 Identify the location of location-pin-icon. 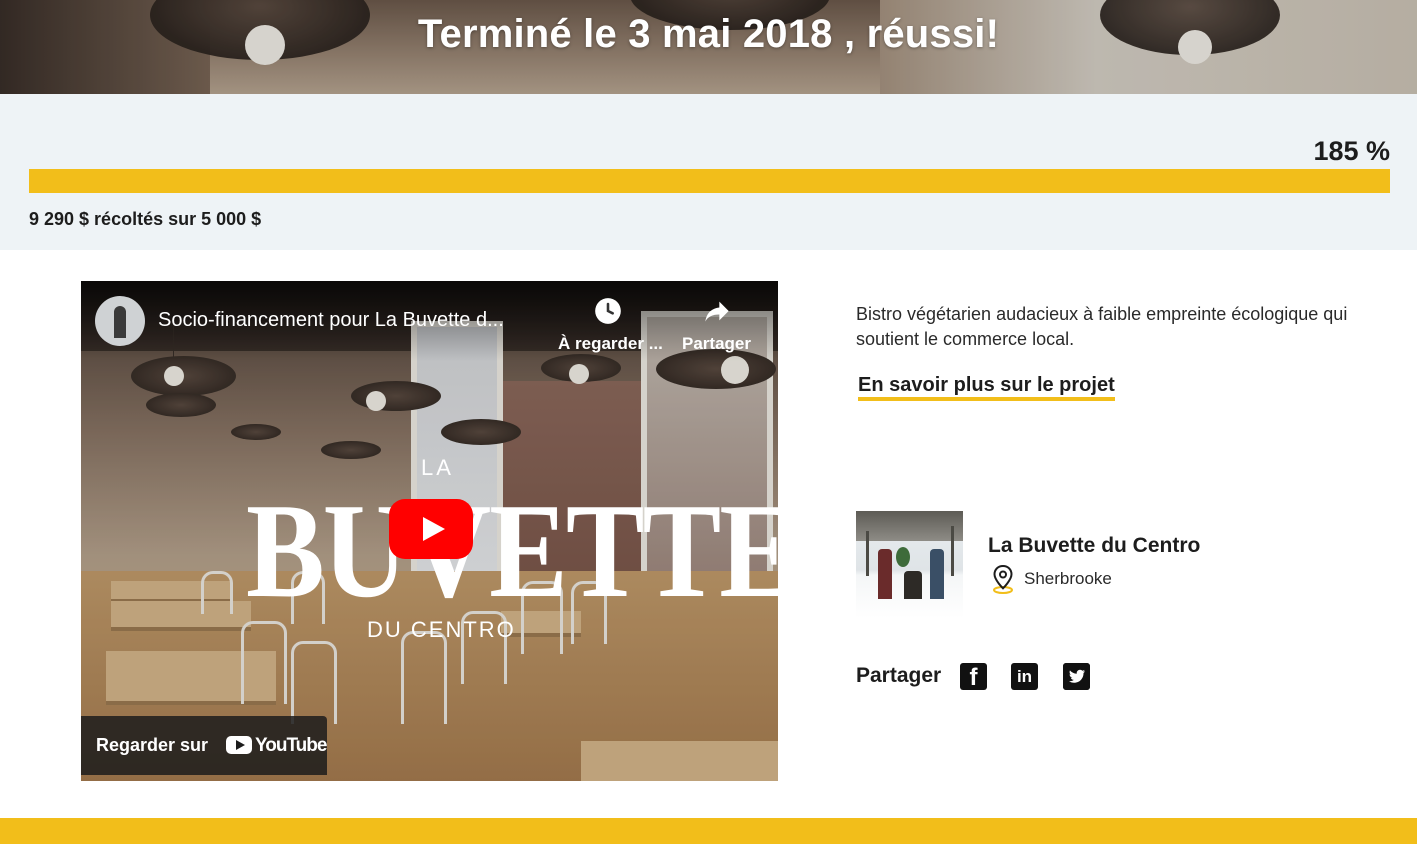
(1003, 579).